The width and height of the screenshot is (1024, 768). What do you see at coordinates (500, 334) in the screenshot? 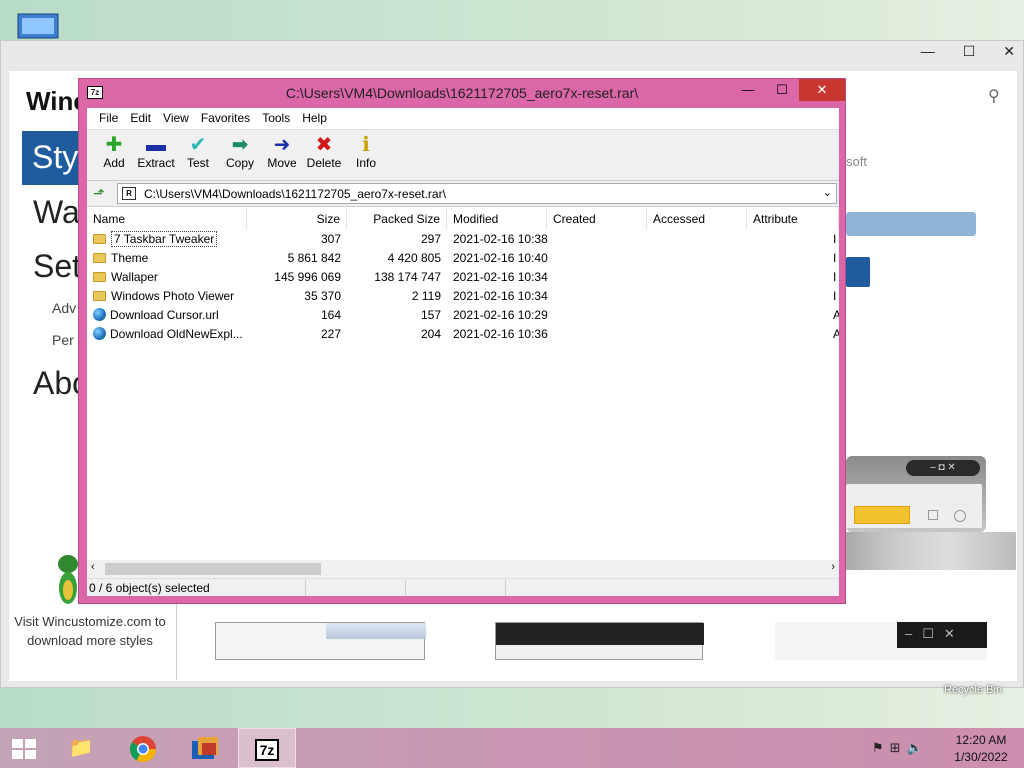
I see `modified-date: 2021-02-16 10:36` at bounding box center [500, 334].